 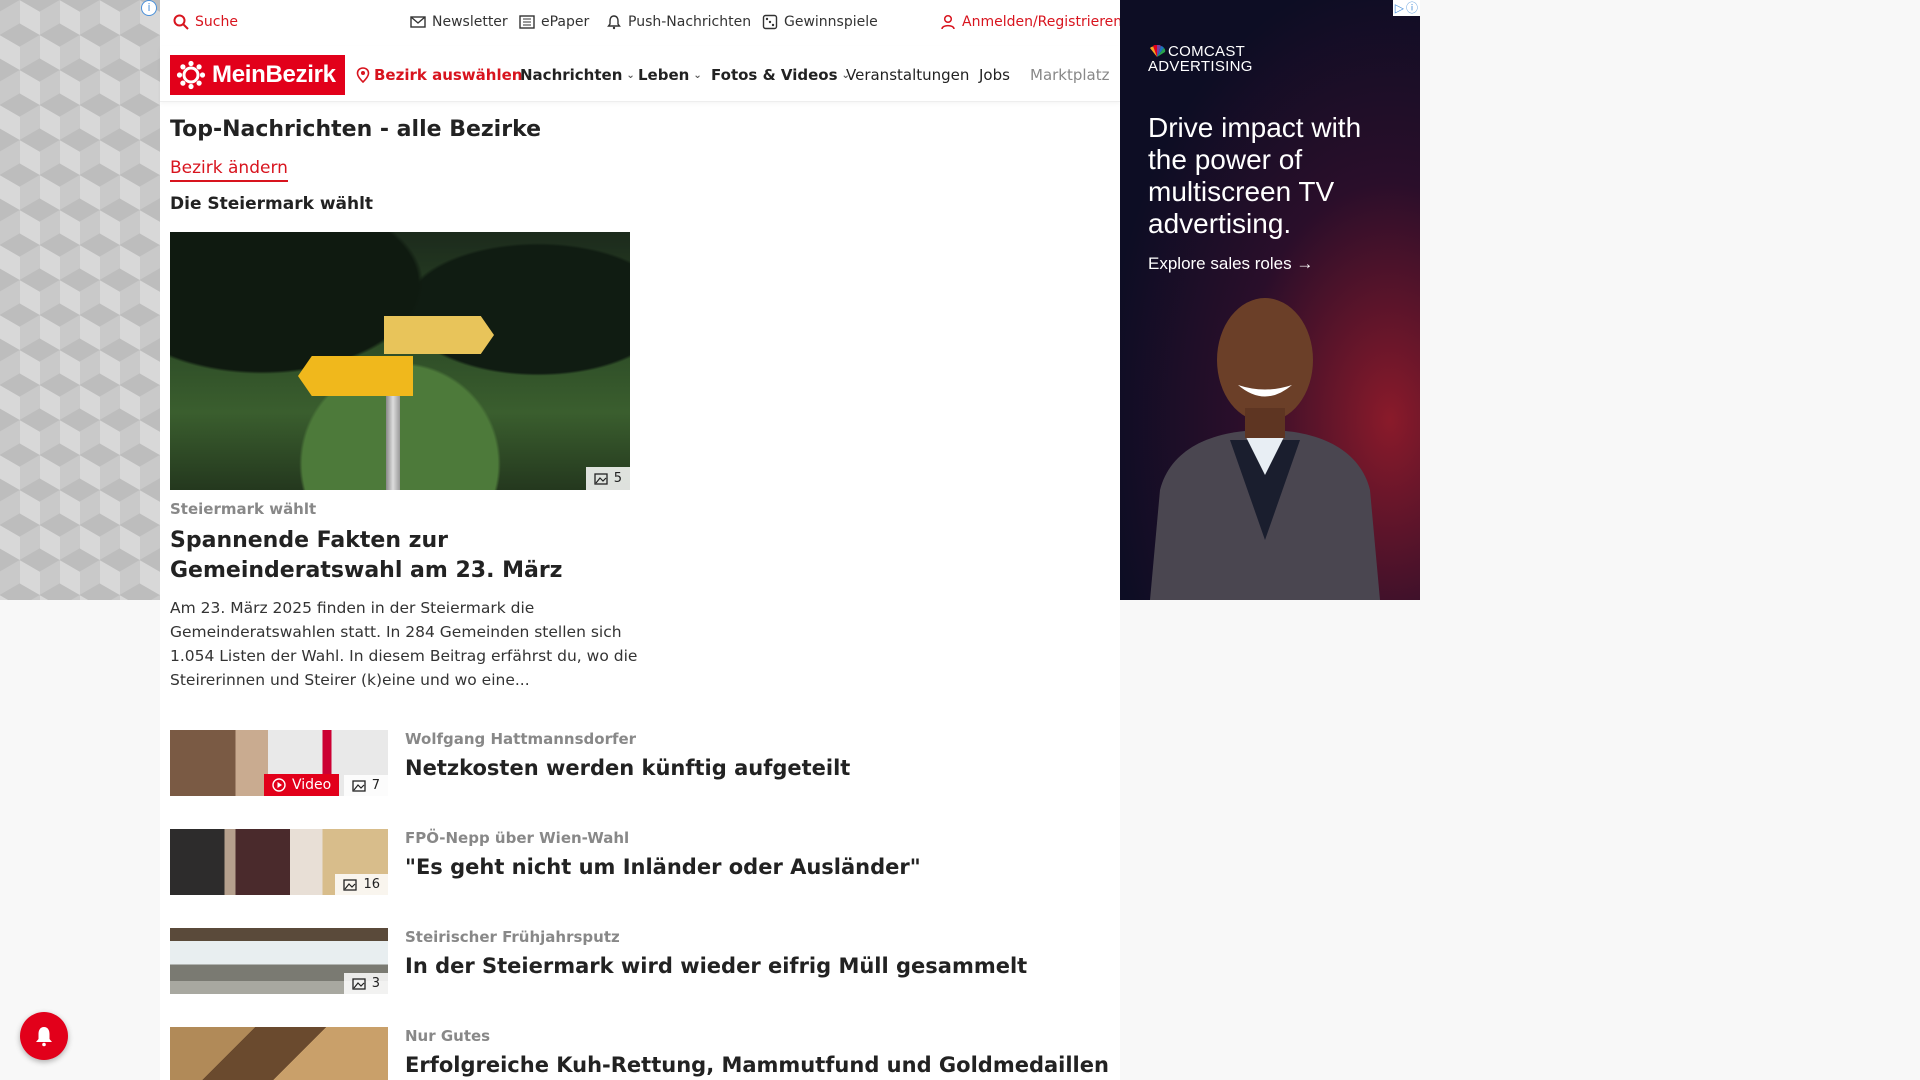 I want to click on article-kicker: Steirischer Frühjahrsputz, so click(x=512, y=937).